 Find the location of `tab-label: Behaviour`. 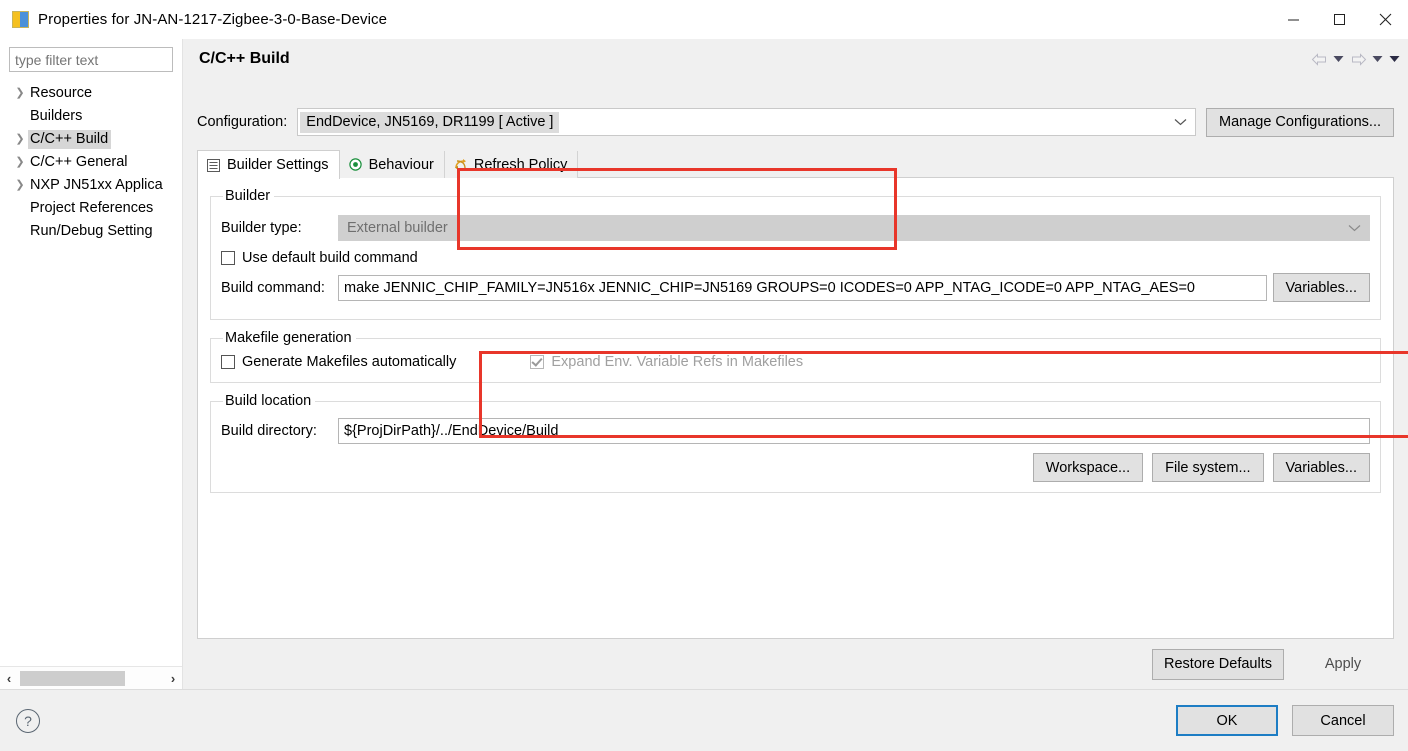

tab-label: Behaviour is located at coordinates (401, 164).